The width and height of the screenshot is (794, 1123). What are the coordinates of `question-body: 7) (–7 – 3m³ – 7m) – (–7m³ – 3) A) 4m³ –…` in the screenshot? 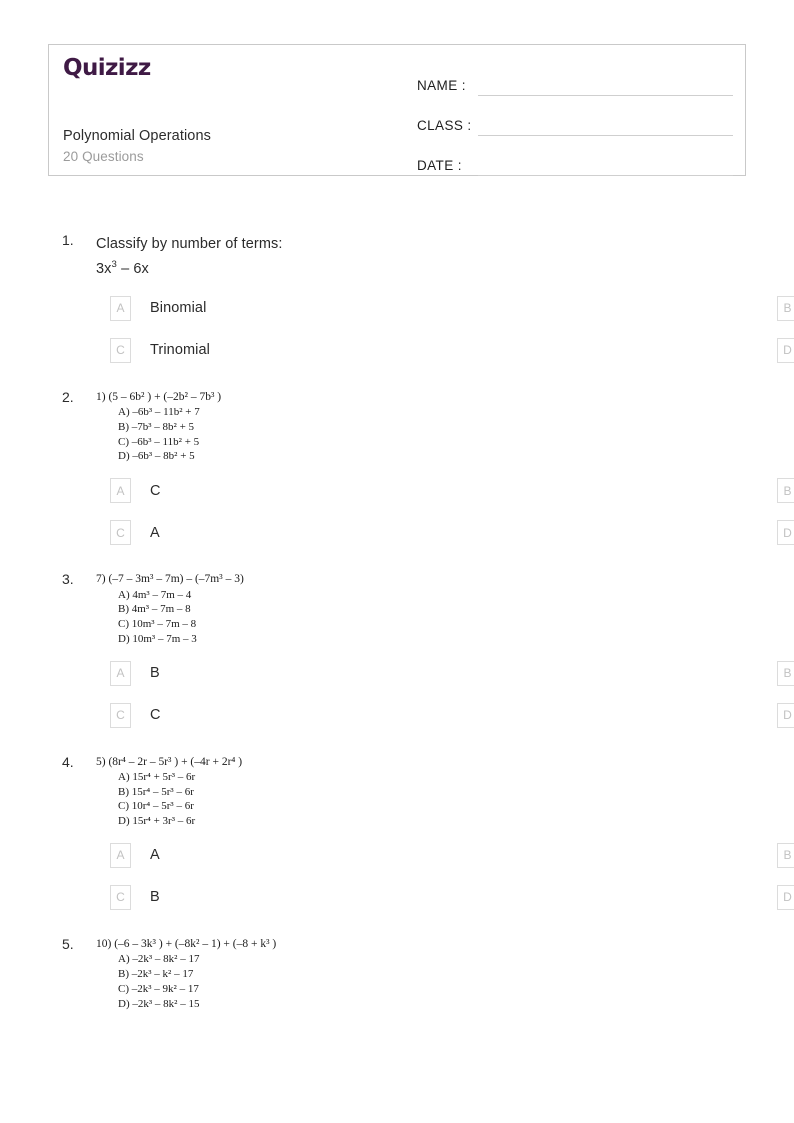 It's located at (445, 608).